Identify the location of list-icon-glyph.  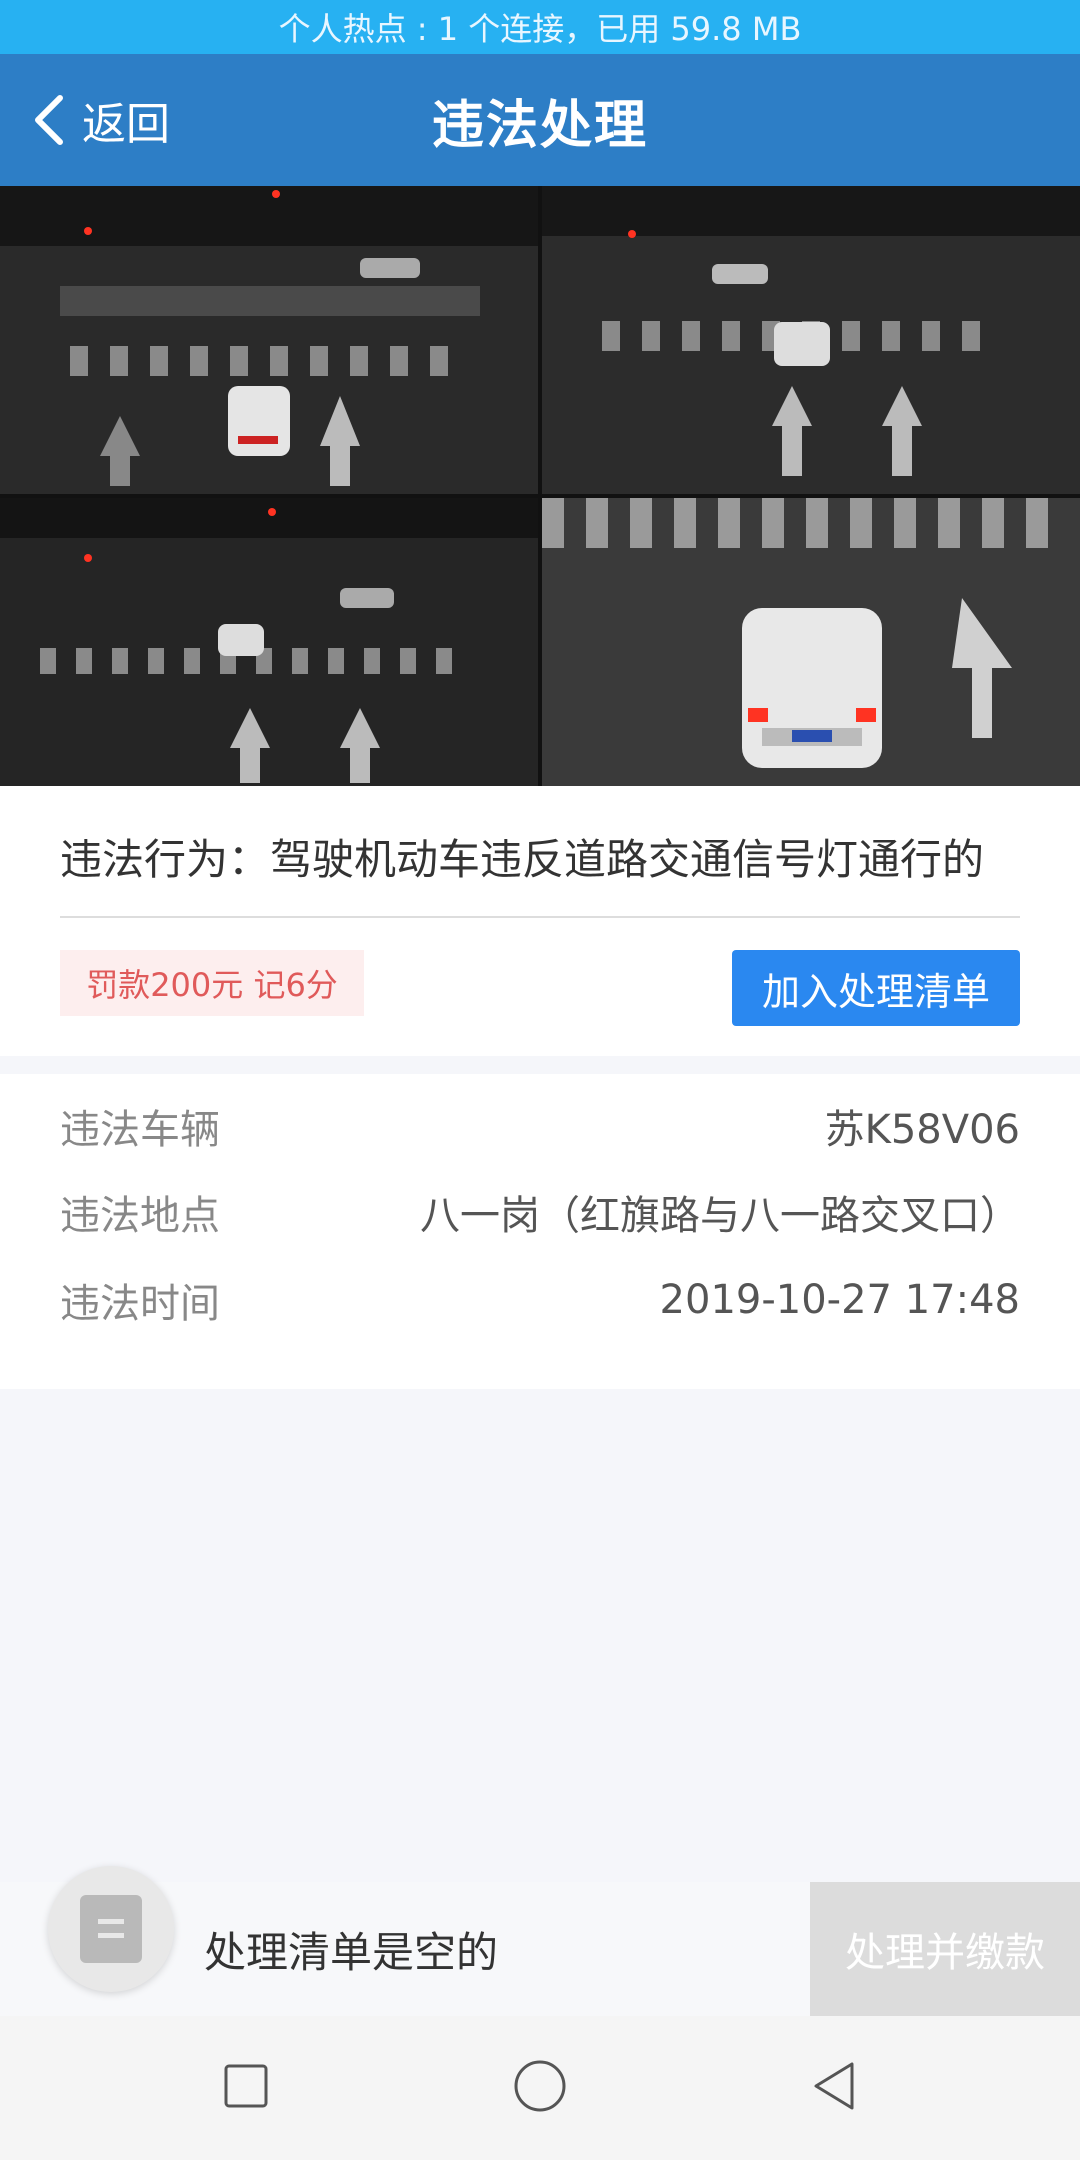
(111, 1929).